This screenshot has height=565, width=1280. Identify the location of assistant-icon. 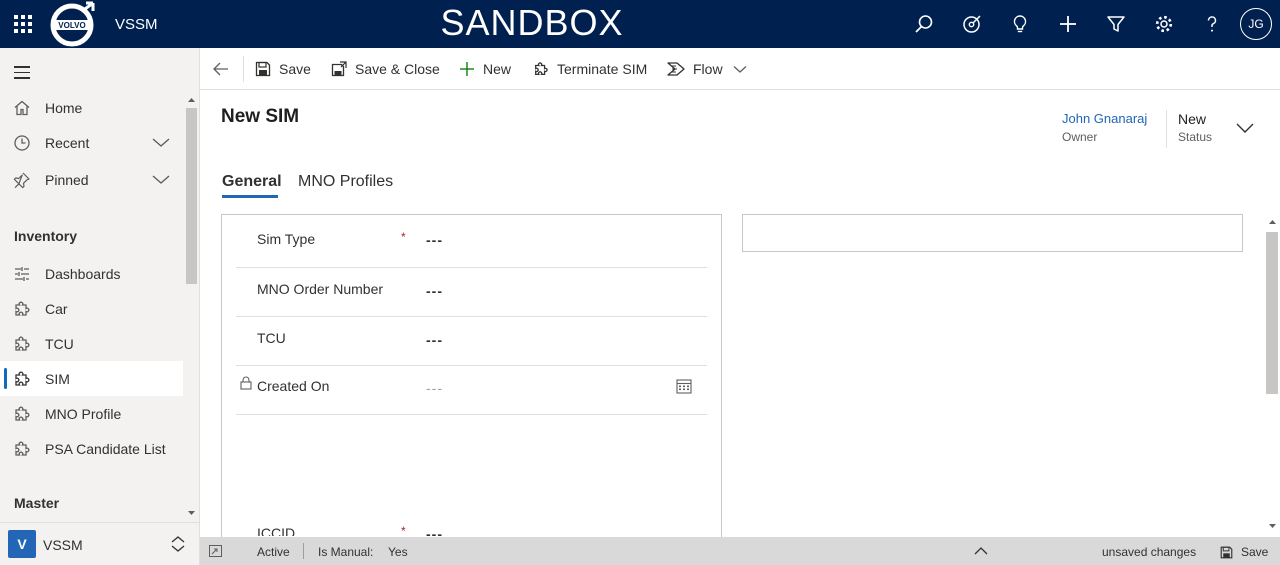
(972, 24).